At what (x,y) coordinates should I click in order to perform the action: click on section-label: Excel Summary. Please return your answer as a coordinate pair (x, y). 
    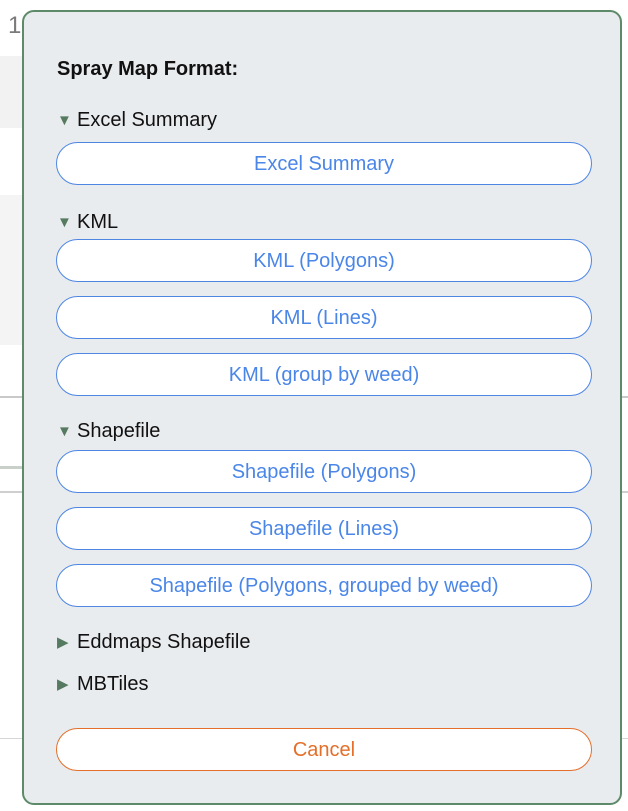
    Looking at the image, I should click on (147, 119).